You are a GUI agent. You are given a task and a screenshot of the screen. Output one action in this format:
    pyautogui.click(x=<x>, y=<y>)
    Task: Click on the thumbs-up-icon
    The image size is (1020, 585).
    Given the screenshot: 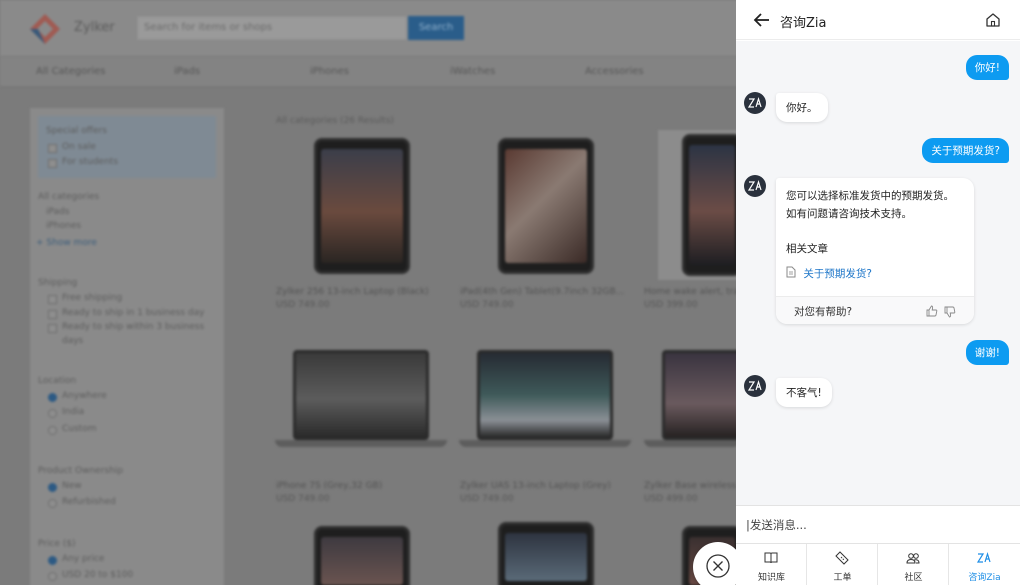 What is the action you would take?
    pyautogui.click(x=932, y=311)
    